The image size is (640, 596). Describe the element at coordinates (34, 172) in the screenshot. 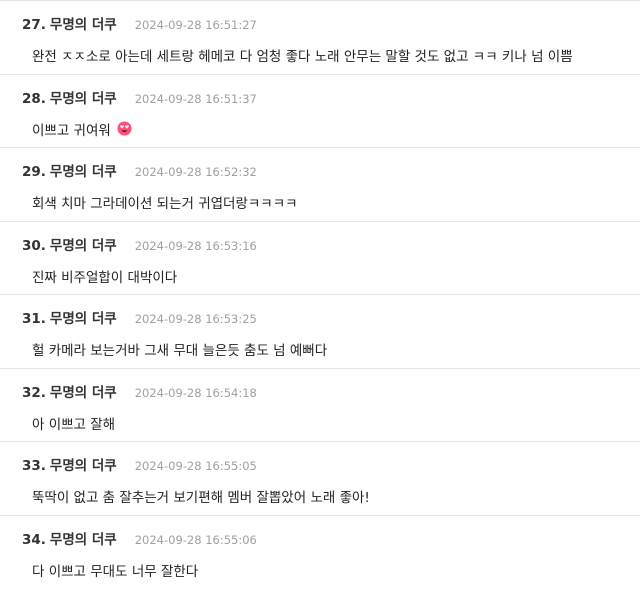

I see `comment-number: 29.` at that location.